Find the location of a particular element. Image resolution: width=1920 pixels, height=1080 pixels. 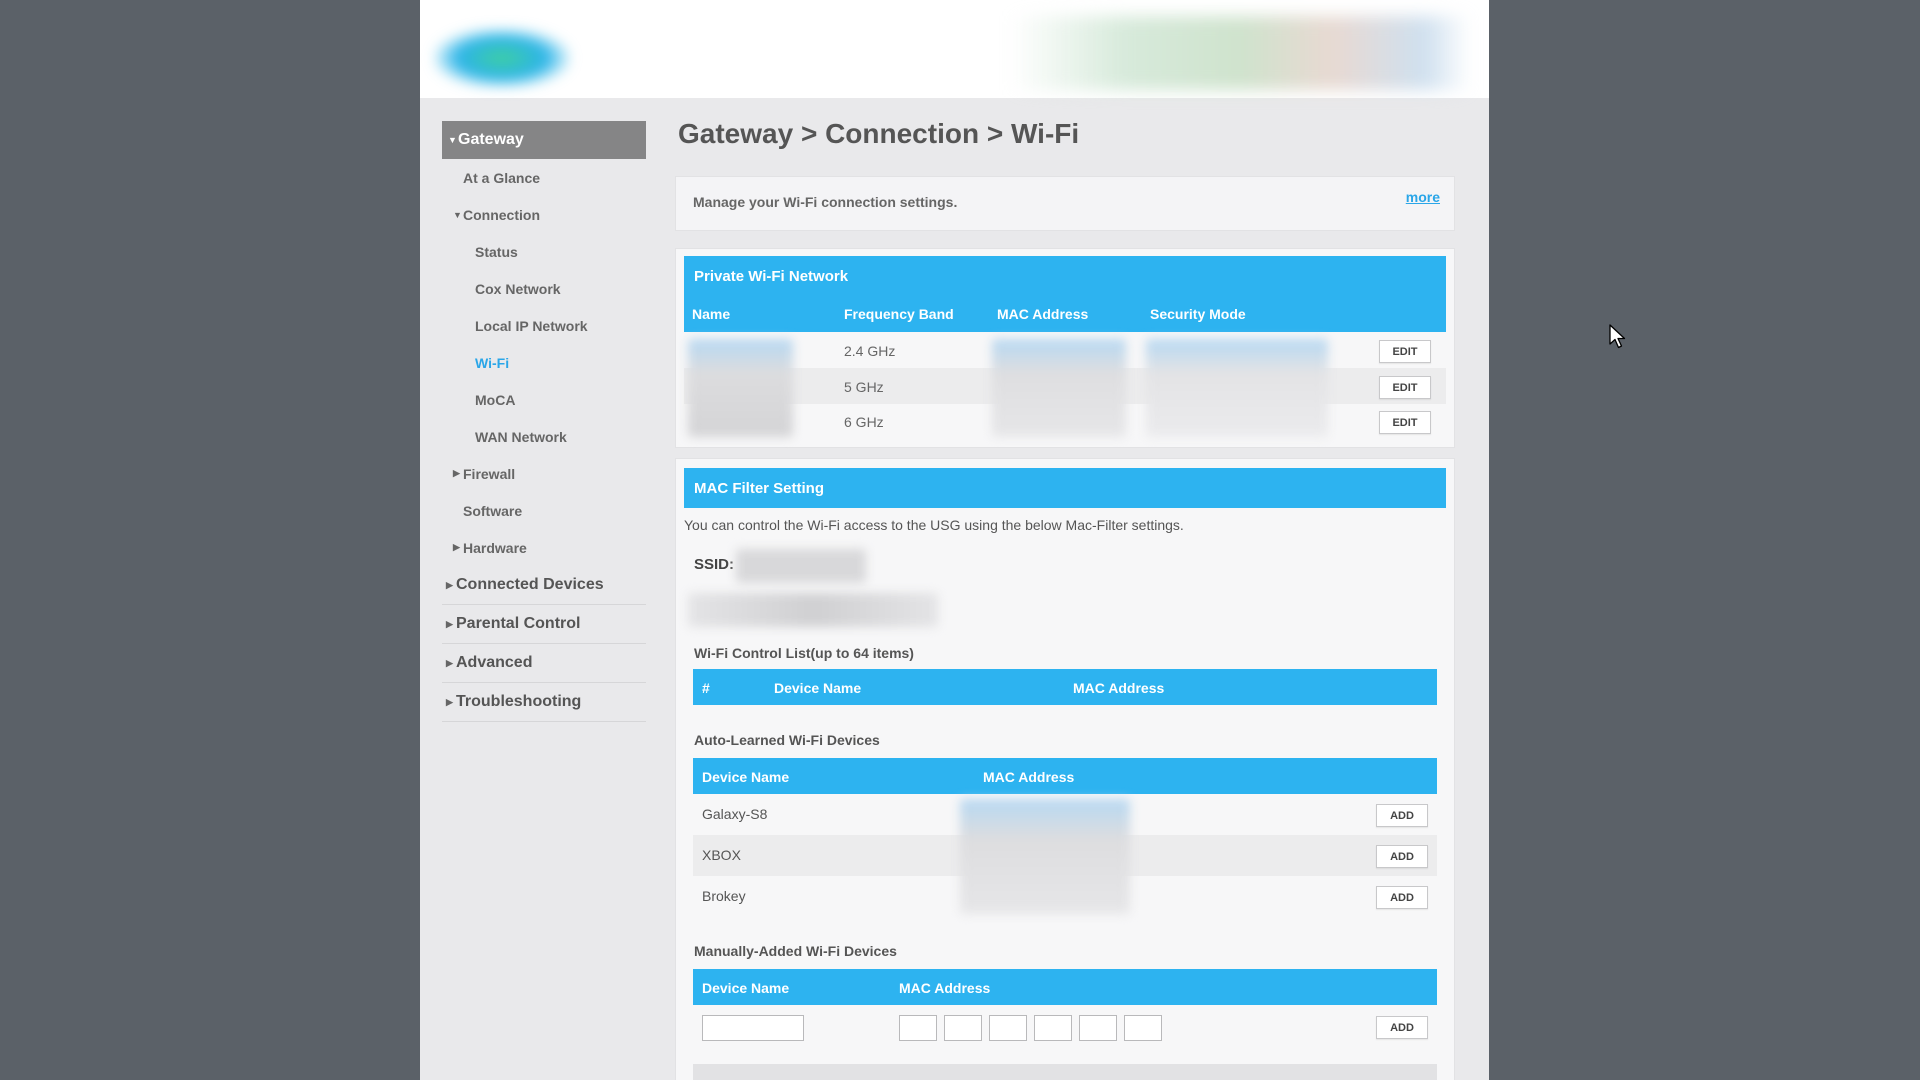

sidebar-item-connected-devices: ▶ Connected Devices is located at coordinates (544, 585).